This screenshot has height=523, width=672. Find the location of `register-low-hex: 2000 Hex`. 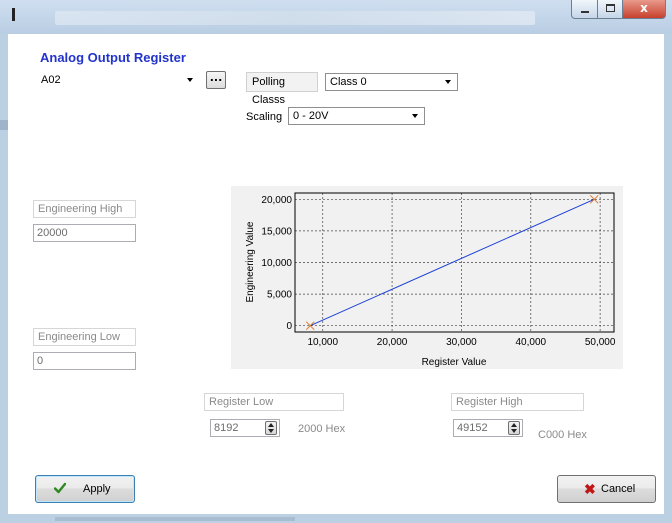

register-low-hex: 2000 Hex is located at coordinates (322, 429).